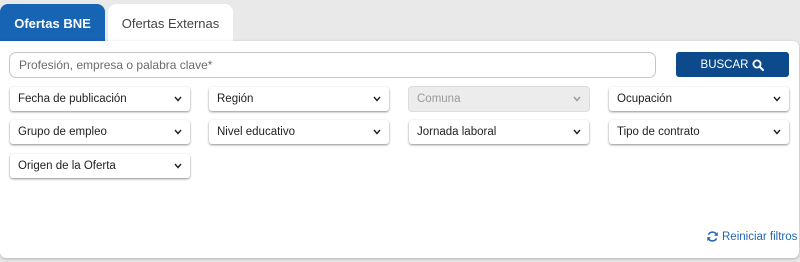 Image resolution: width=800 pixels, height=262 pixels. Describe the element at coordinates (712, 236) in the screenshot. I see `refresh-icon` at that location.